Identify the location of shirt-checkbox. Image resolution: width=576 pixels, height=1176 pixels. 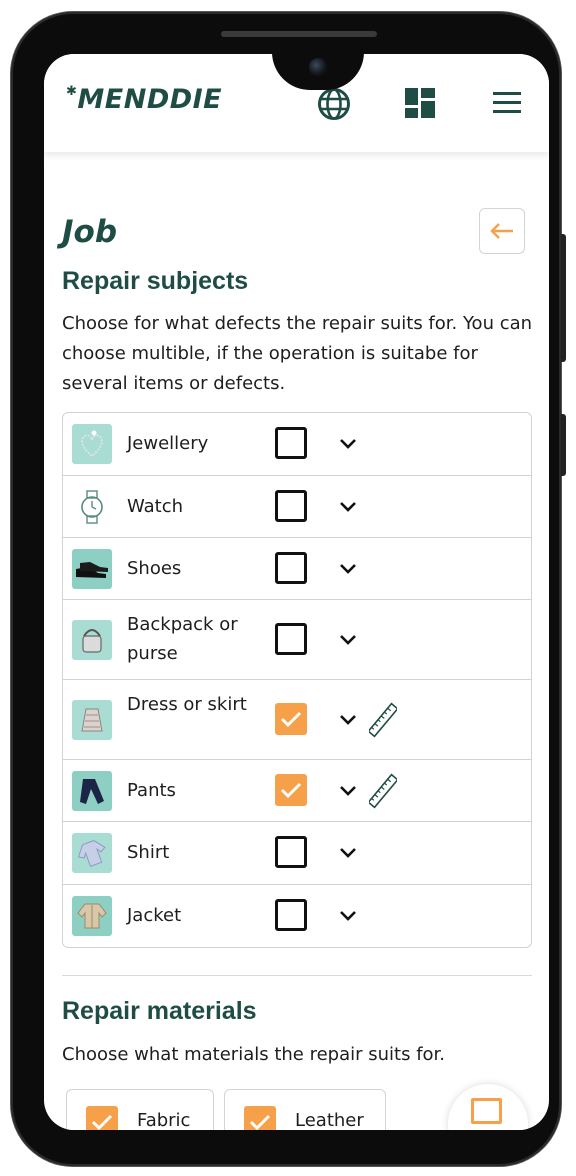
(291, 852).